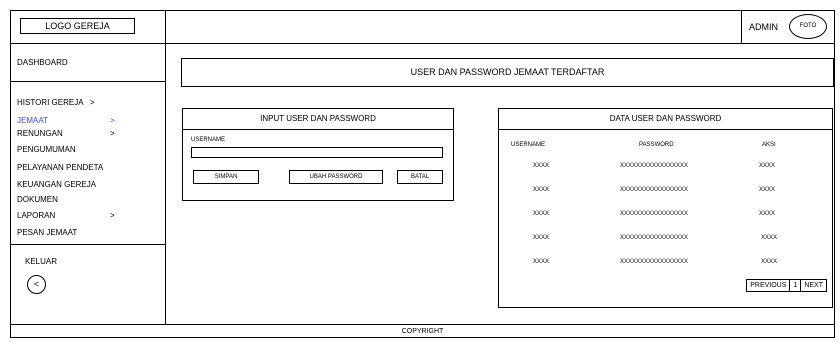 The image size is (839, 342). I want to click on sidebar-item-pelayanan-pendeta: PELAYANAN PENDETA, so click(60, 167).